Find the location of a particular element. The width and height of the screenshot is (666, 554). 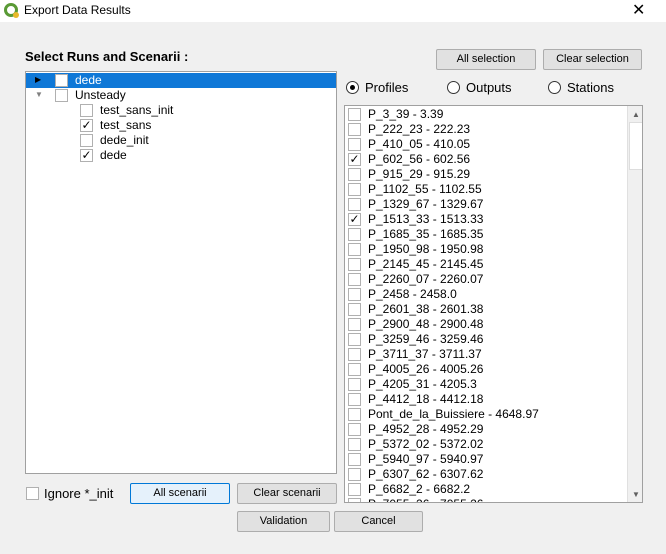

tree-item-label: dede is located at coordinates (88, 80).